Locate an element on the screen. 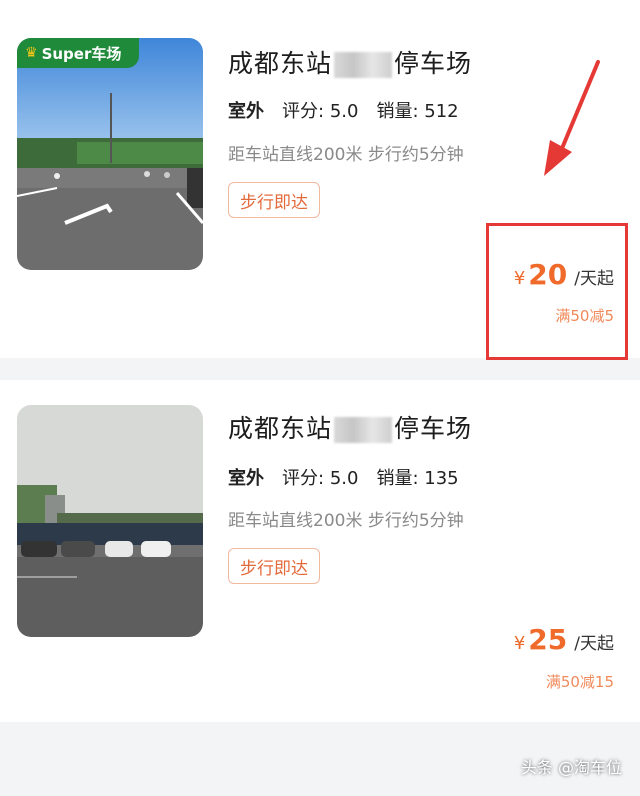  sales-count: 销量: 512 is located at coordinates (417, 111).